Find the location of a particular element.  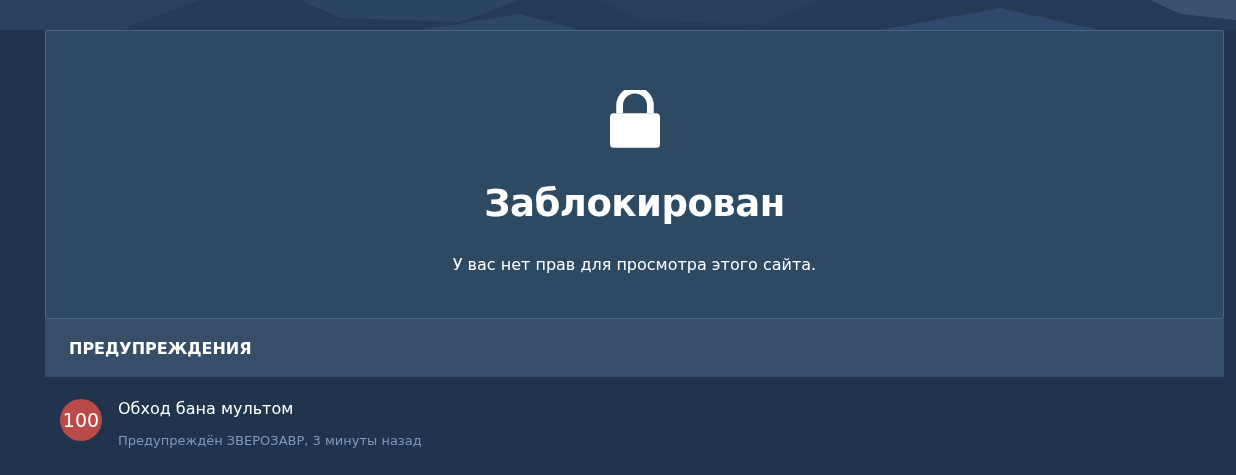

lock-icon is located at coordinates (634, 119).